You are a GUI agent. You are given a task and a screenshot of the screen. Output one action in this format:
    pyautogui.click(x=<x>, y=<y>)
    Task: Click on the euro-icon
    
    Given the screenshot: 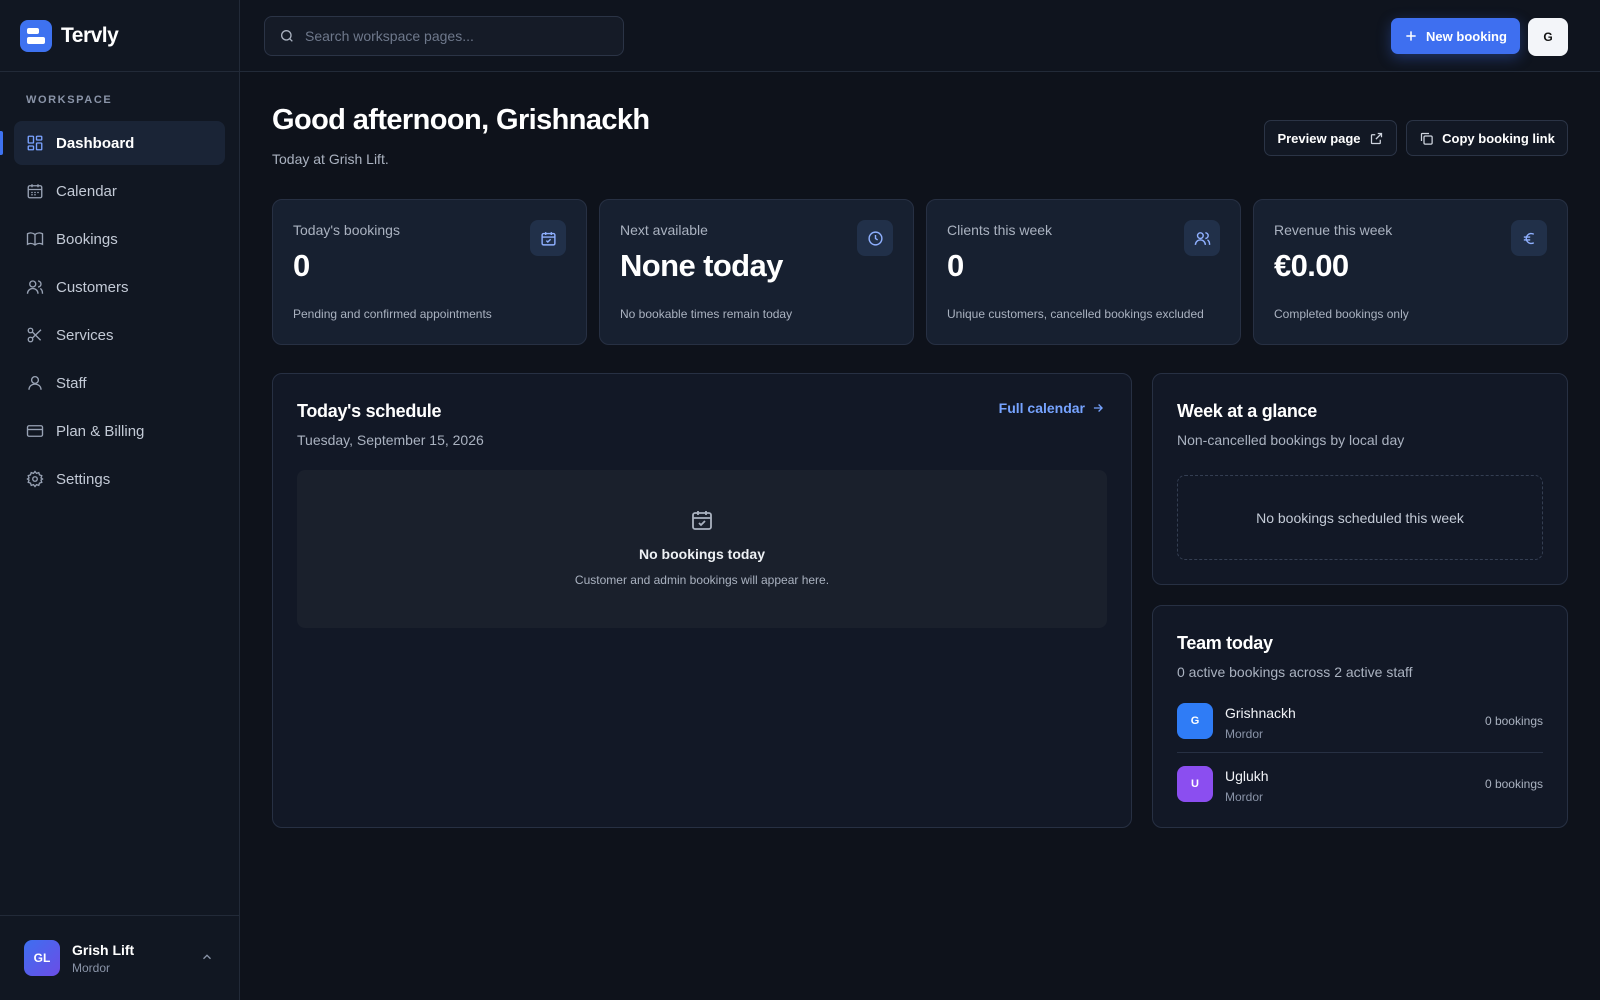 What is the action you would take?
    pyautogui.click(x=1529, y=238)
    